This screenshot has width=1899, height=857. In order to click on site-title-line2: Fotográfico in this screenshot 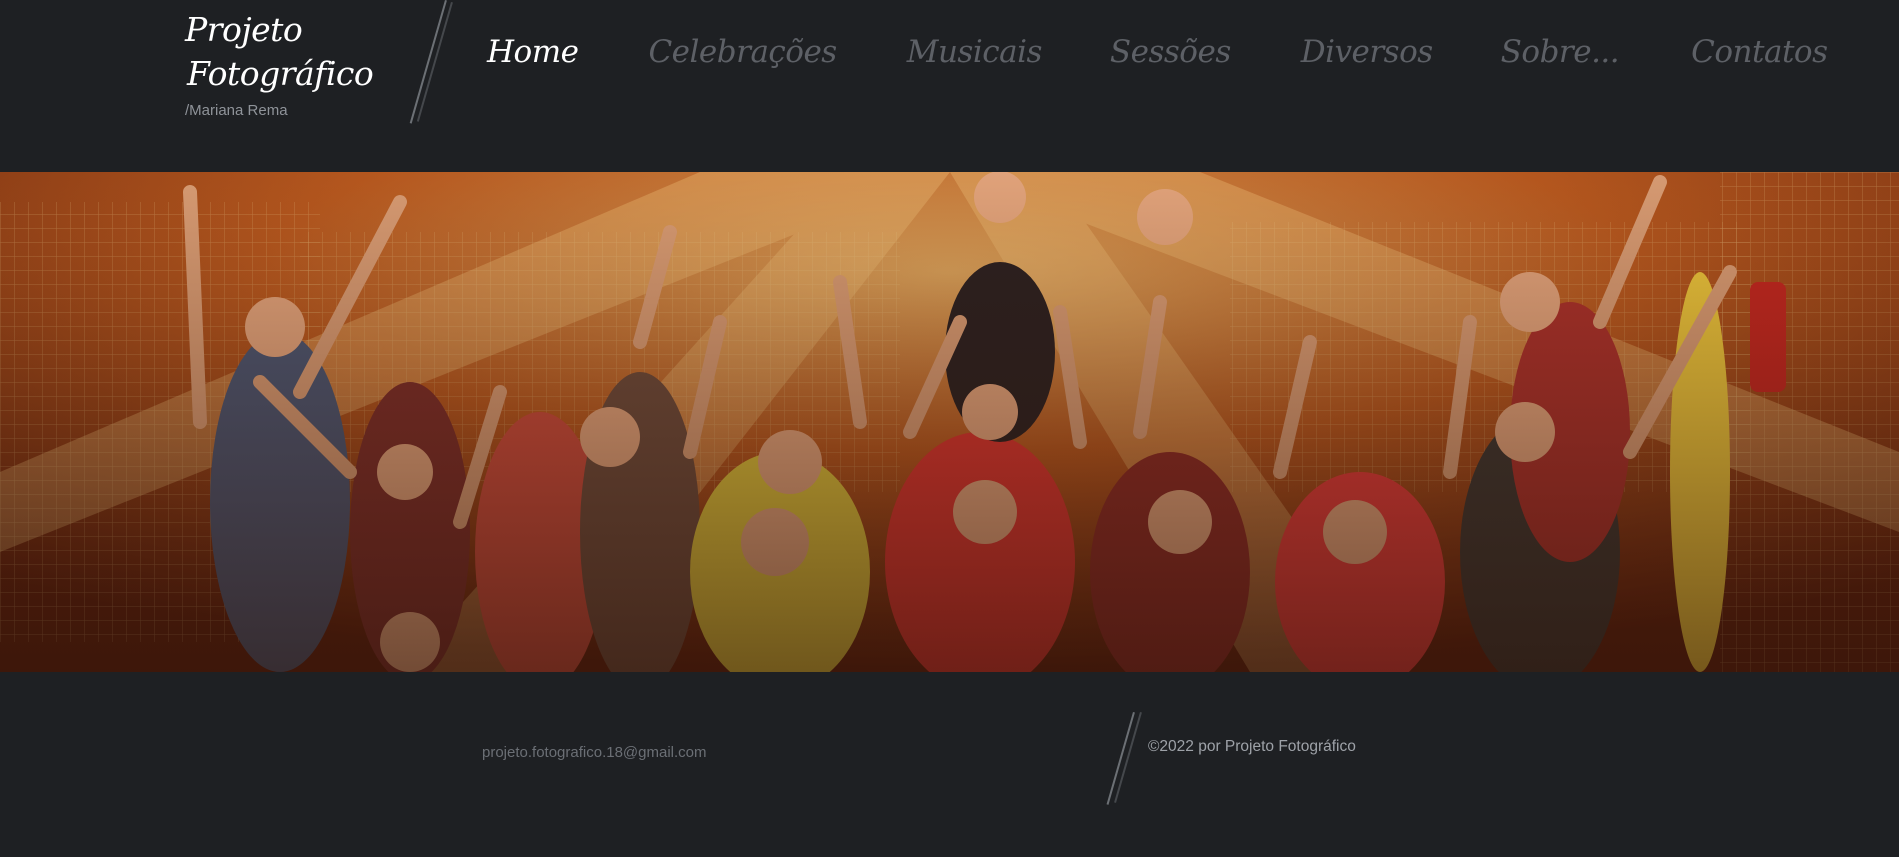, I will do `click(280, 73)`.